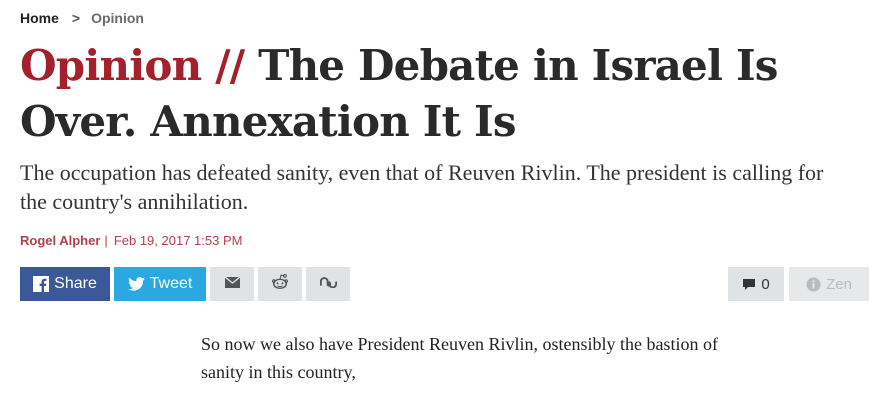  Describe the element at coordinates (749, 284) in the screenshot. I see `comment-bubble-icon` at that location.